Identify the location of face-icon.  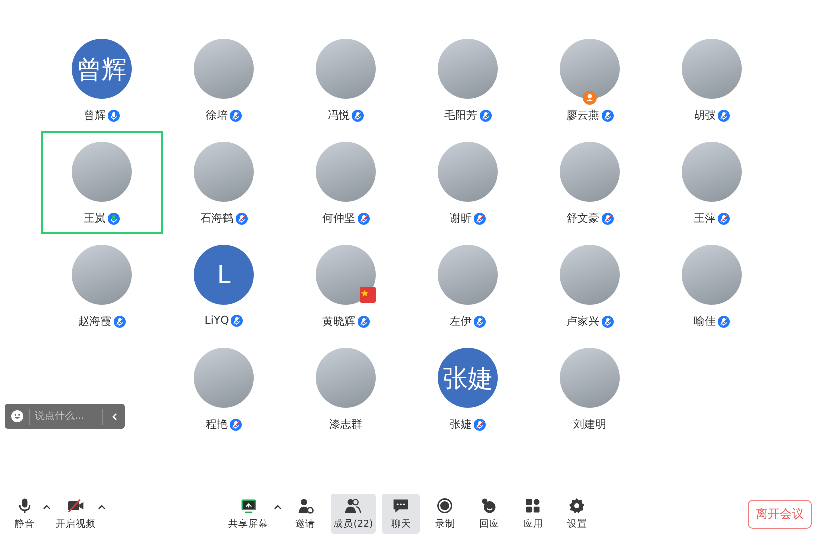
(489, 506).